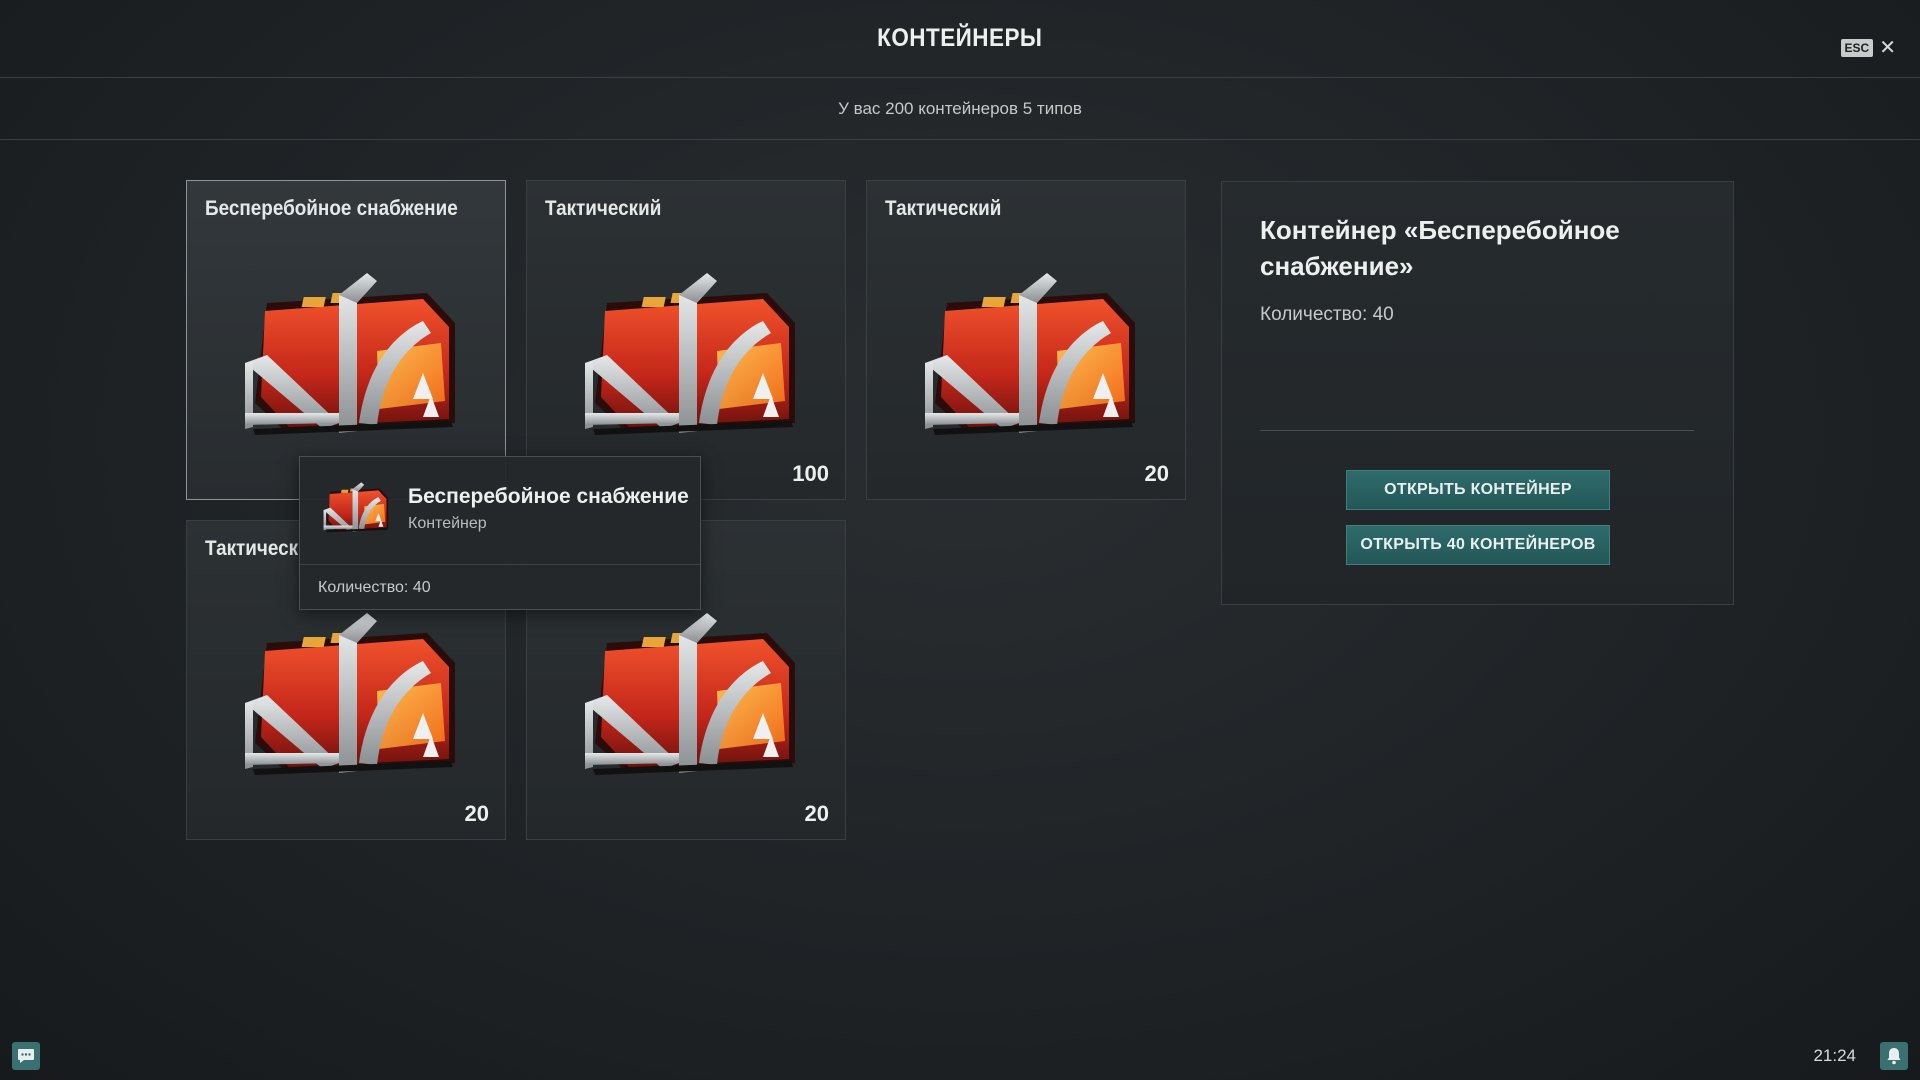 The width and height of the screenshot is (1920, 1080). I want to click on chat-button, so click(26, 1056).